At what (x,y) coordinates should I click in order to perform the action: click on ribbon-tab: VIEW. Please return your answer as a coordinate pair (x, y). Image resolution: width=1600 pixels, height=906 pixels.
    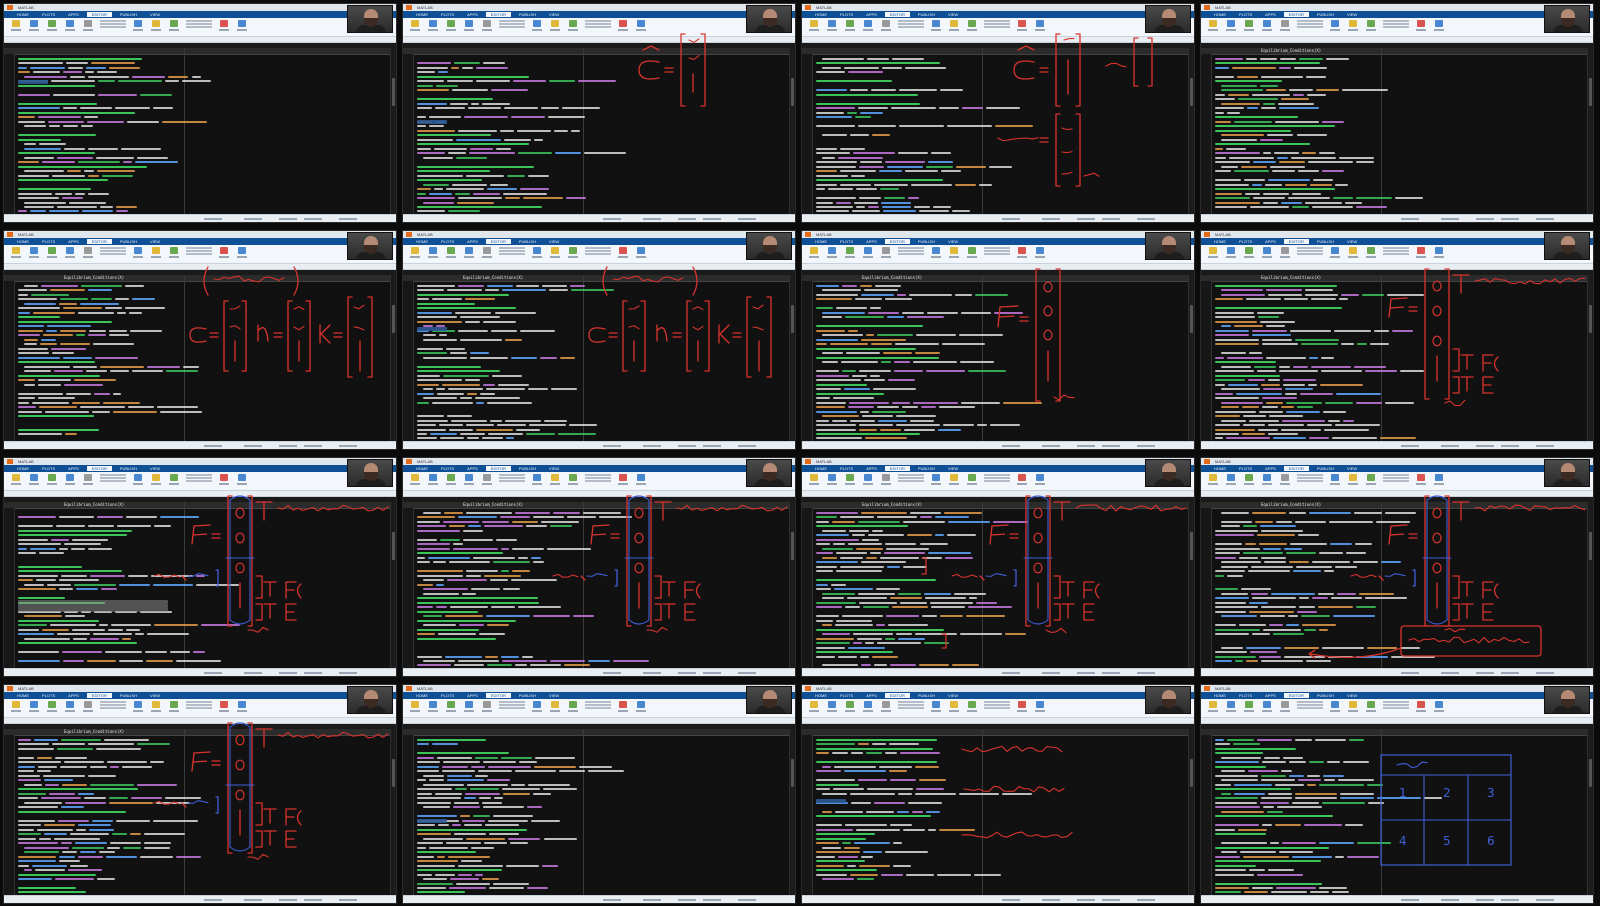
    Looking at the image, I should click on (155, 468).